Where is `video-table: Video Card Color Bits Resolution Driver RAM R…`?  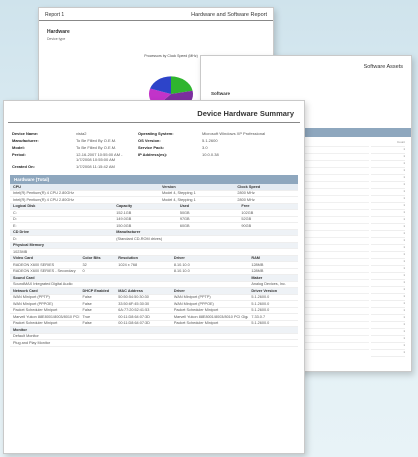
video-table: Video Card Color Bits Resolution Driver RAM R… is located at coordinates (154, 265).